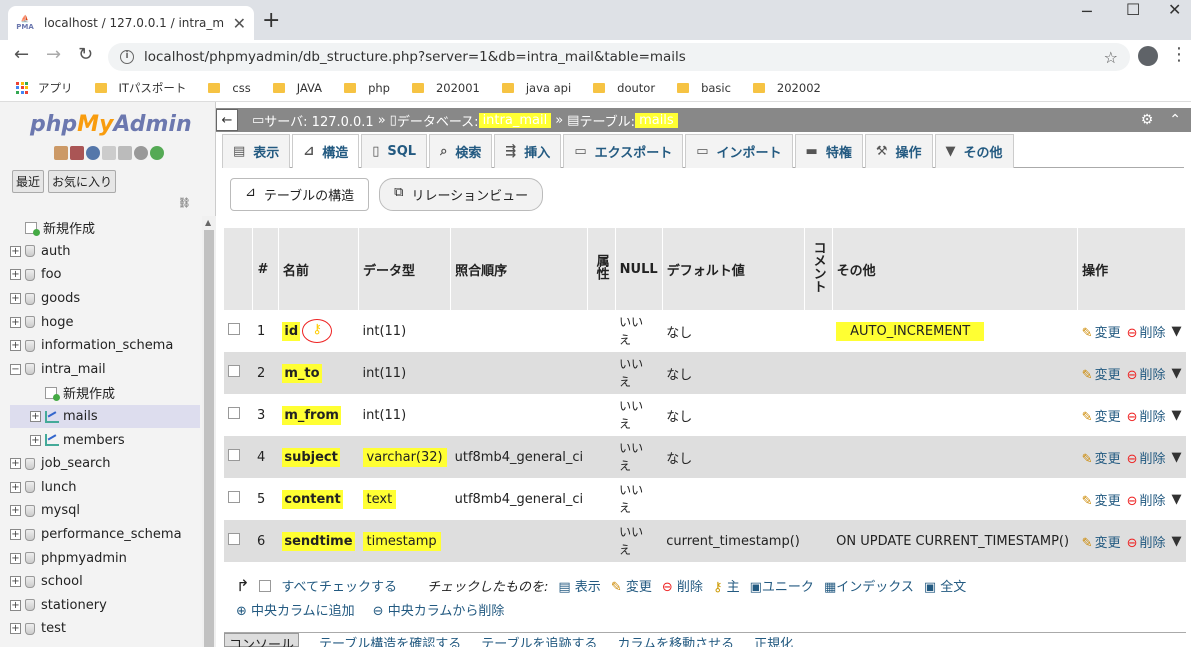 This screenshot has width=1191, height=647. I want to click on menu-dots-icon: ⋮, so click(1179, 54).